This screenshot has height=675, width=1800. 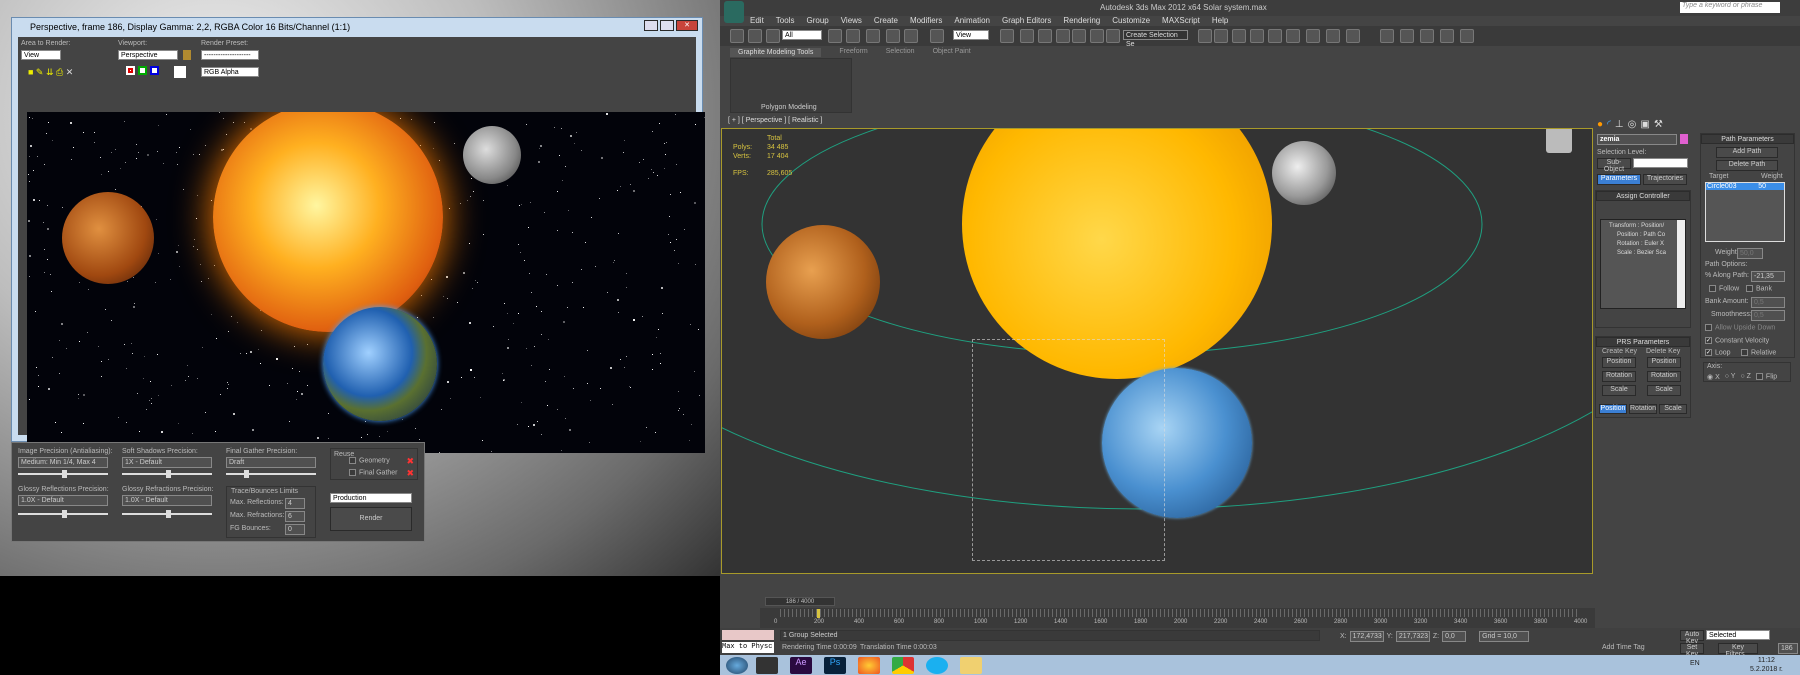 What do you see at coordinates (801, 665) in the screenshot?
I see `taskbar-after-effects: Ae` at bounding box center [801, 665].